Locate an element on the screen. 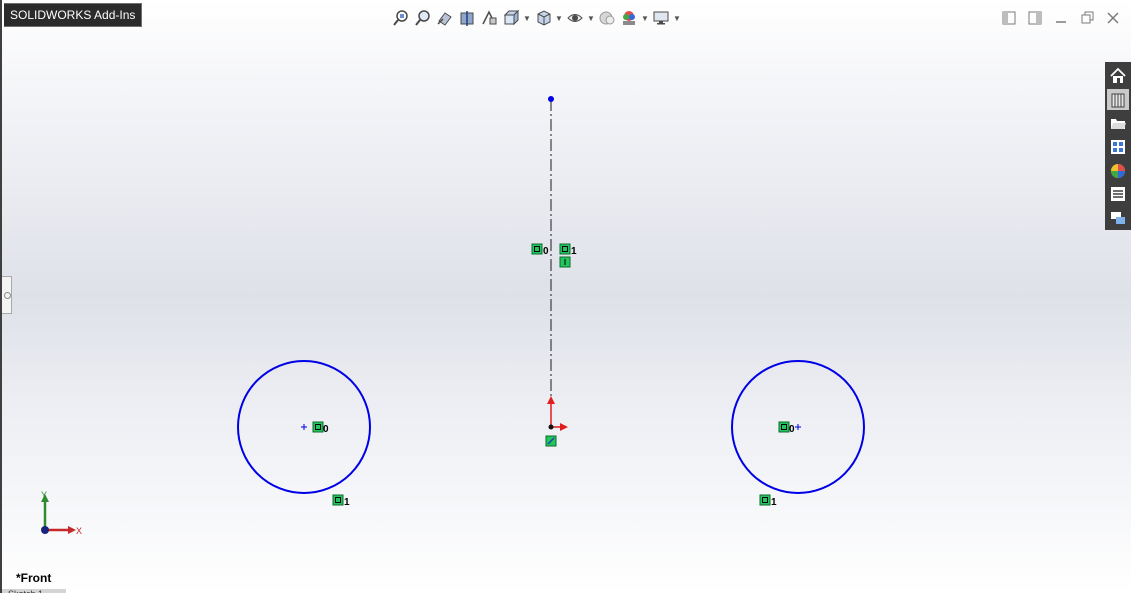 The width and height of the screenshot is (1131, 593). view-orientation-label: *Front is located at coordinates (34, 578).